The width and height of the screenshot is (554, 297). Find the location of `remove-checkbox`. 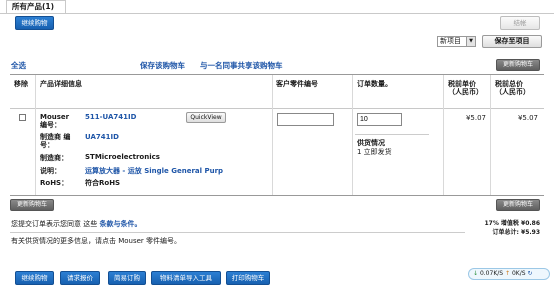

remove-checkbox is located at coordinates (22, 117).